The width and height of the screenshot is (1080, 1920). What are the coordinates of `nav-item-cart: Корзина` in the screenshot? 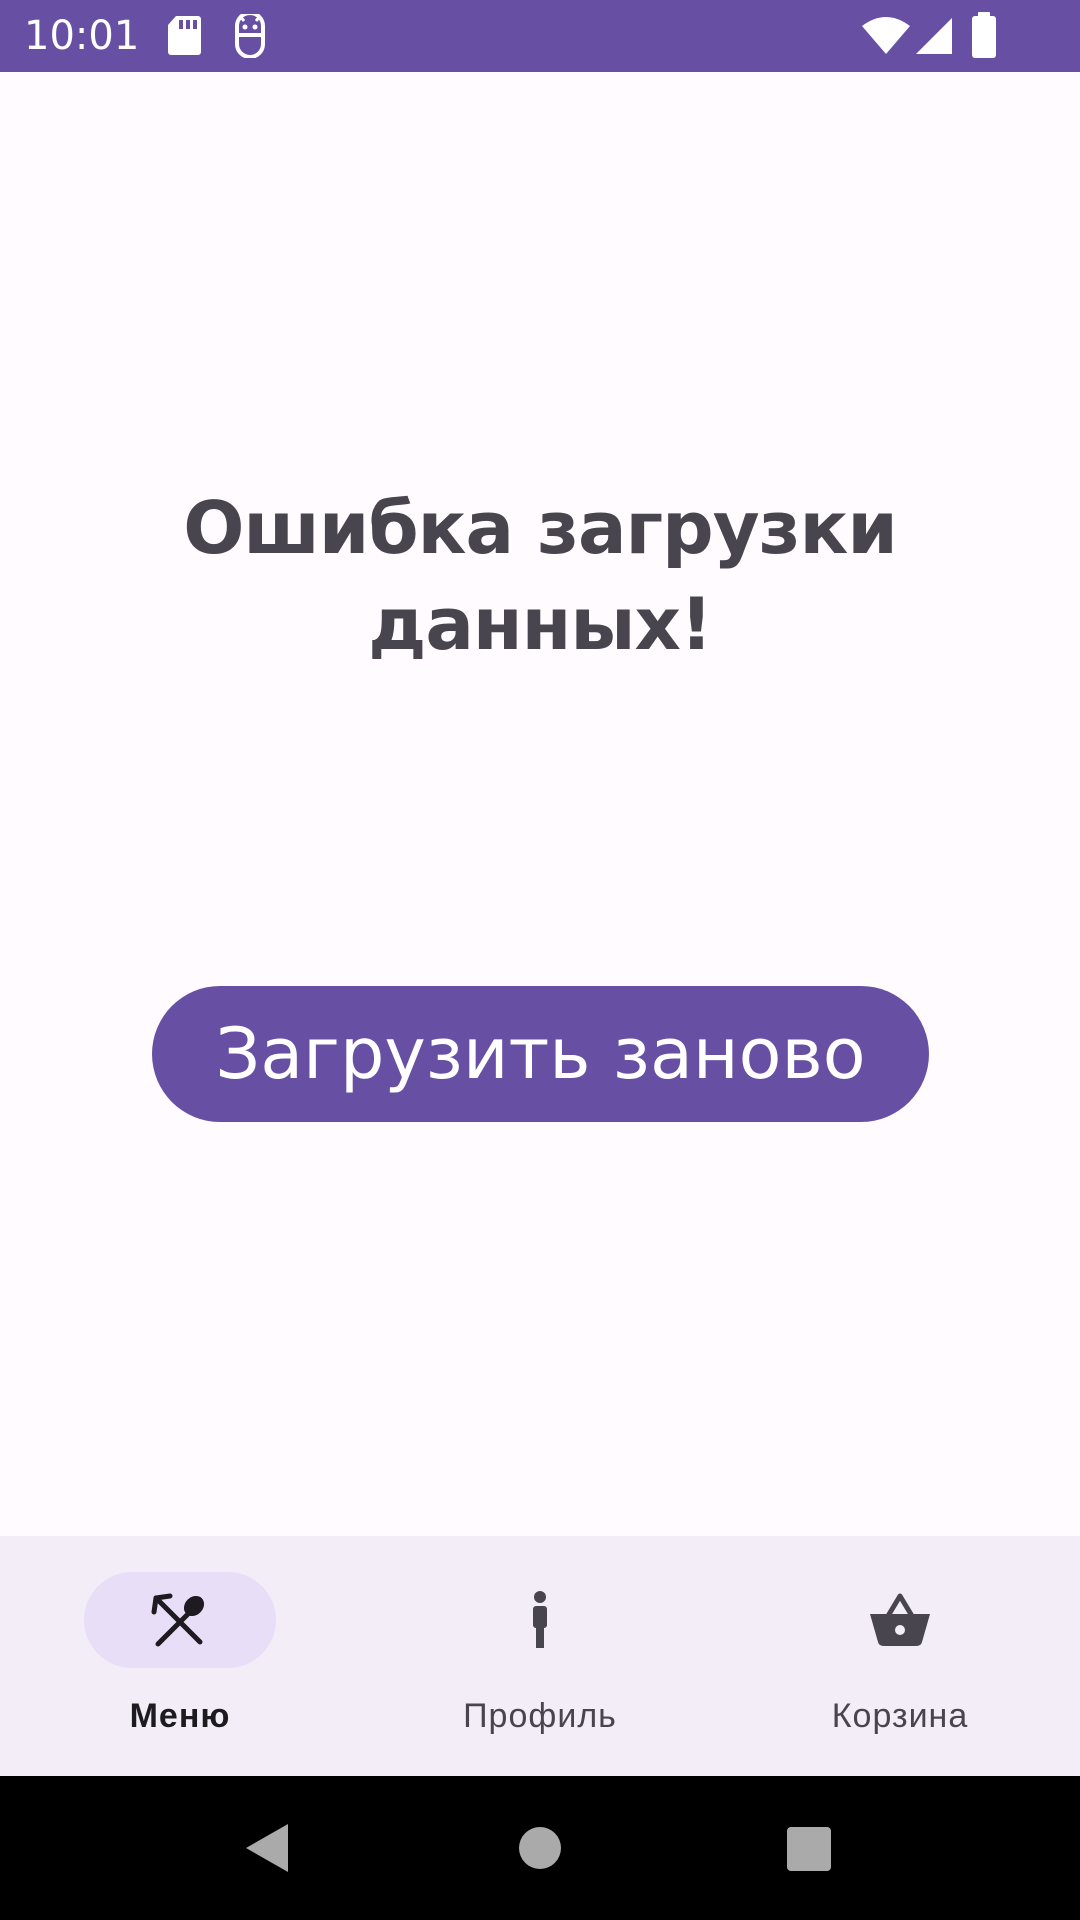 It's located at (900, 1656).